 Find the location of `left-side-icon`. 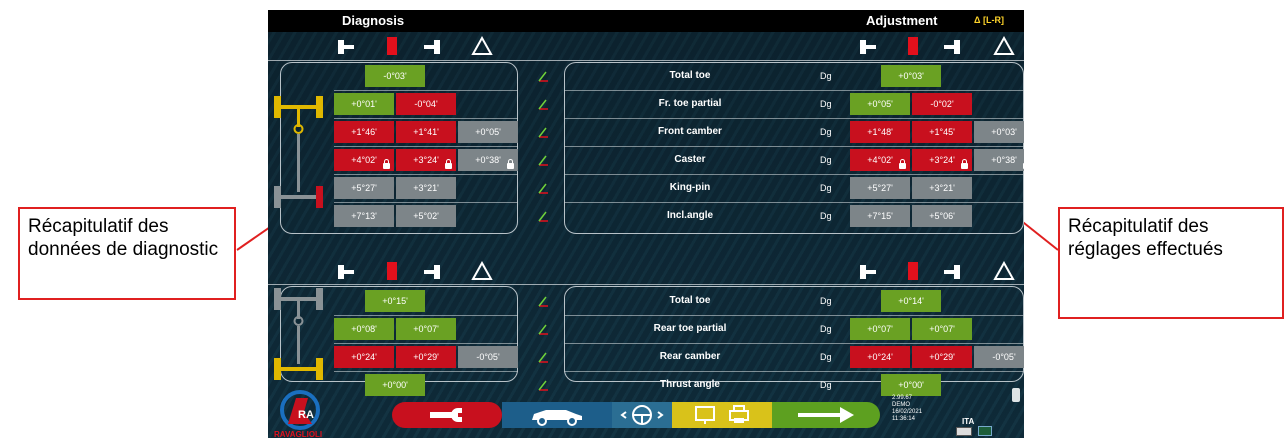

left-side-icon is located at coordinates (346, 272).